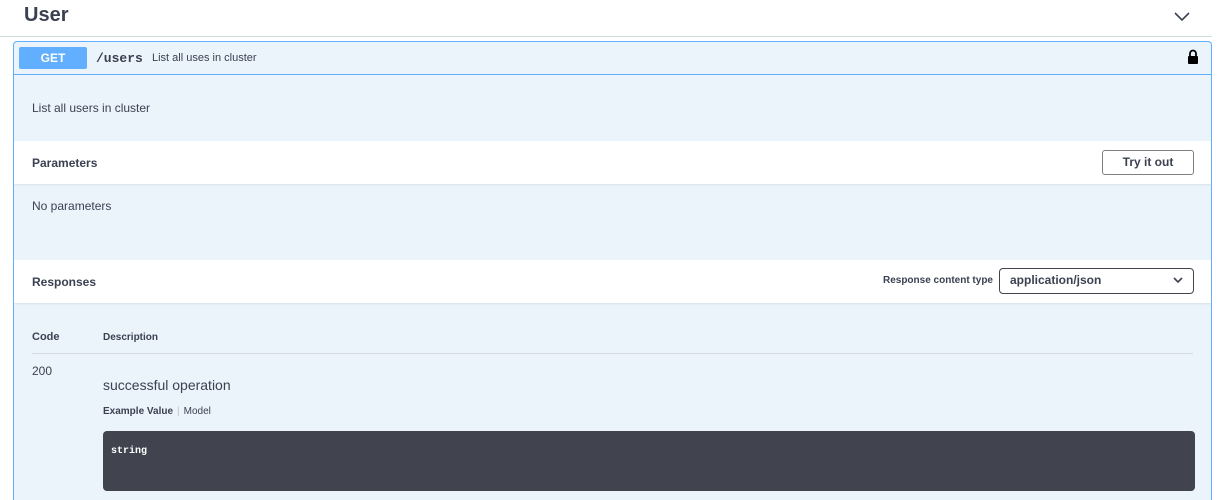  I want to click on responses-title: Responses, so click(64, 282).